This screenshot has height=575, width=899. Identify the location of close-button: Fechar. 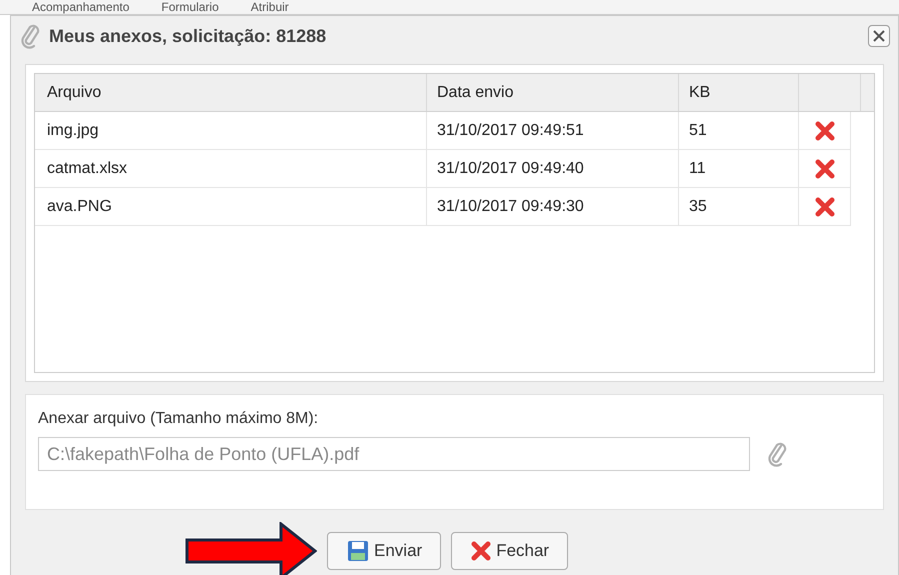
(509, 551).